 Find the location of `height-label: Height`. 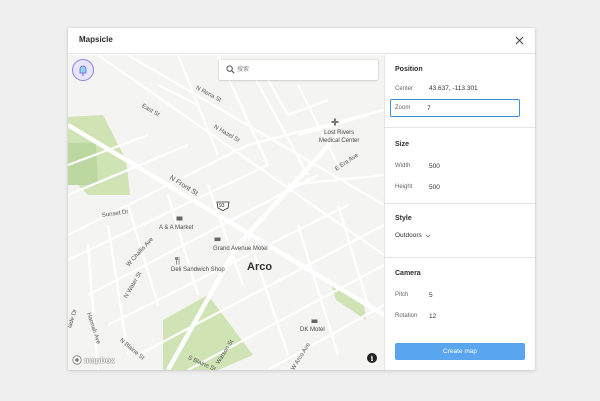

height-label: Height is located at coordinates (404, 187).